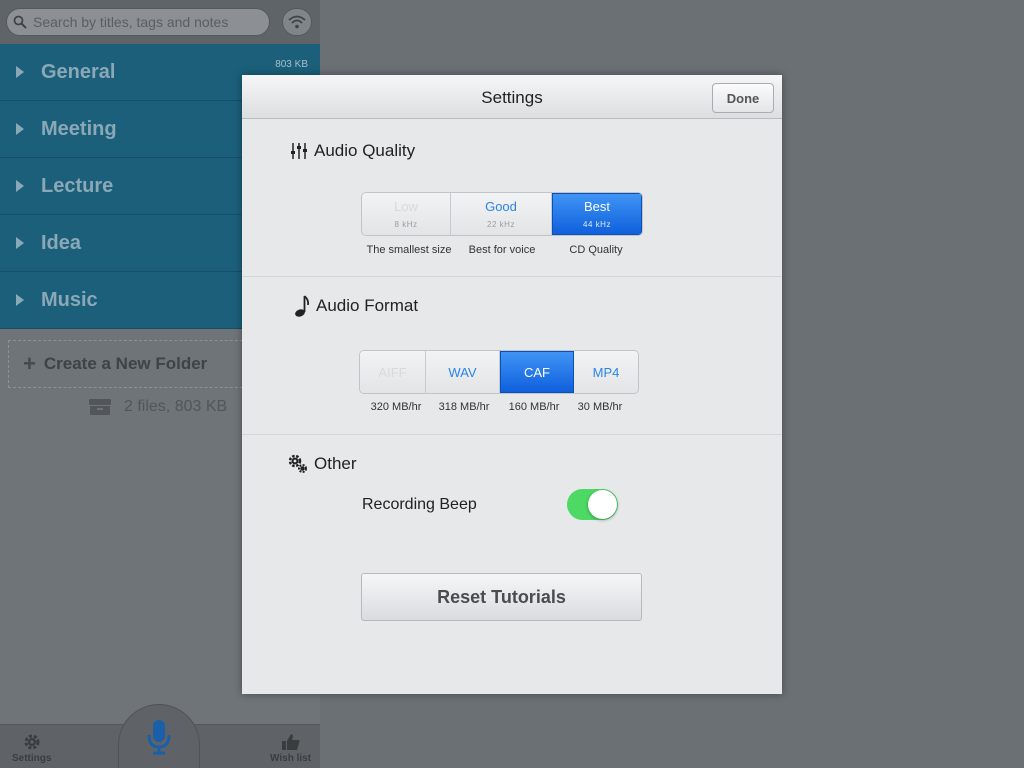  What do you see at coordinates (743, 98) in the screenshot?
I see `done-button: Done` at bounding box center [743, 98].